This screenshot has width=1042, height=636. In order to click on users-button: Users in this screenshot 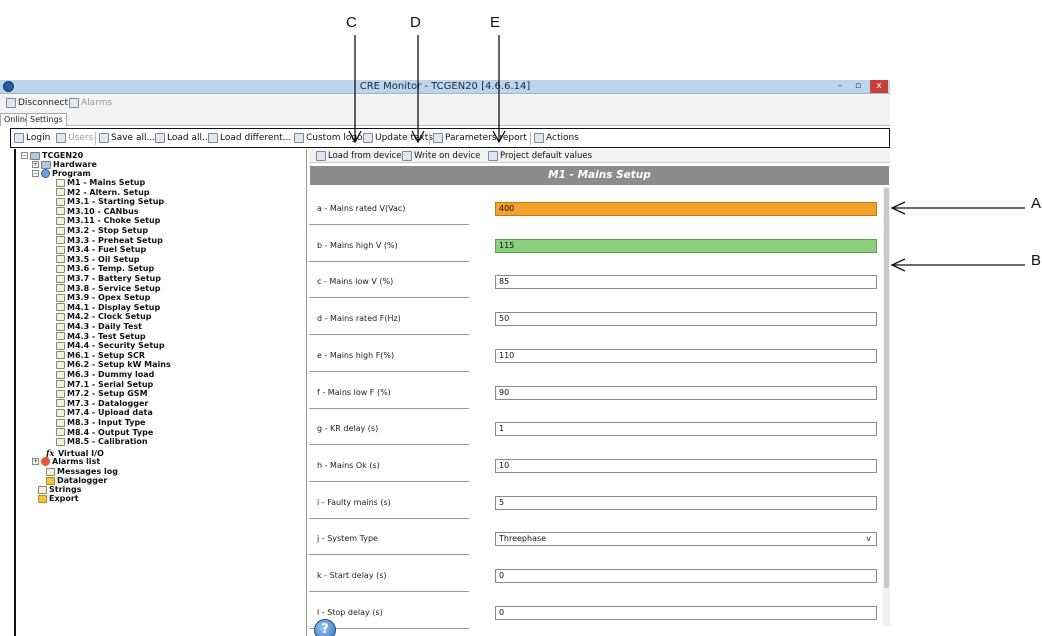, I will do `click(74, 138)`.